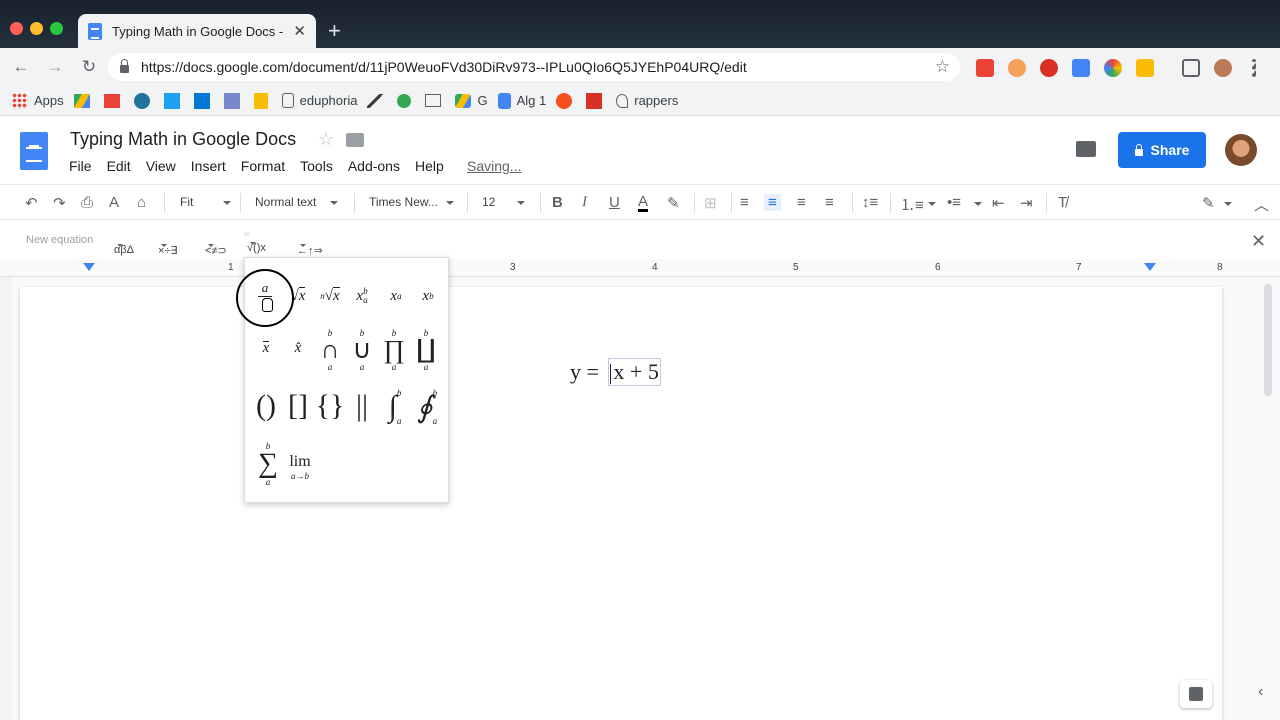 This screenshot has width=1280, height=720. I want to click on blue-extension-icon, so click(1081, 68).